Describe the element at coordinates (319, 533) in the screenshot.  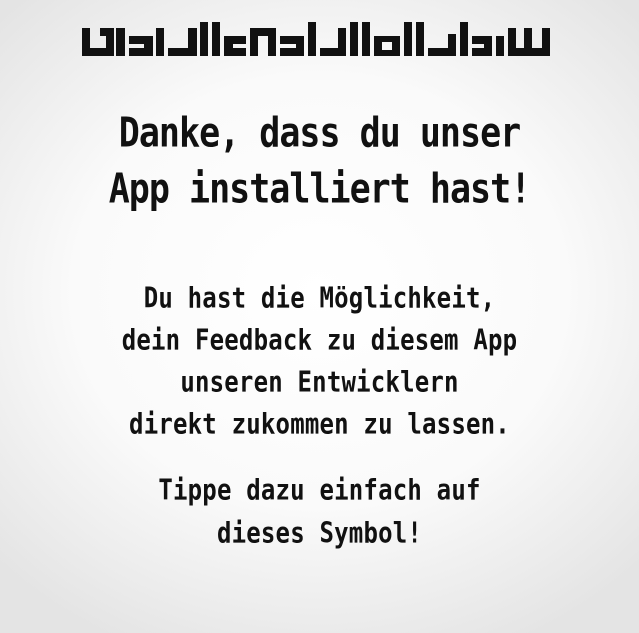
I see `instruction-line-2: dieses Symbol!` at that location.